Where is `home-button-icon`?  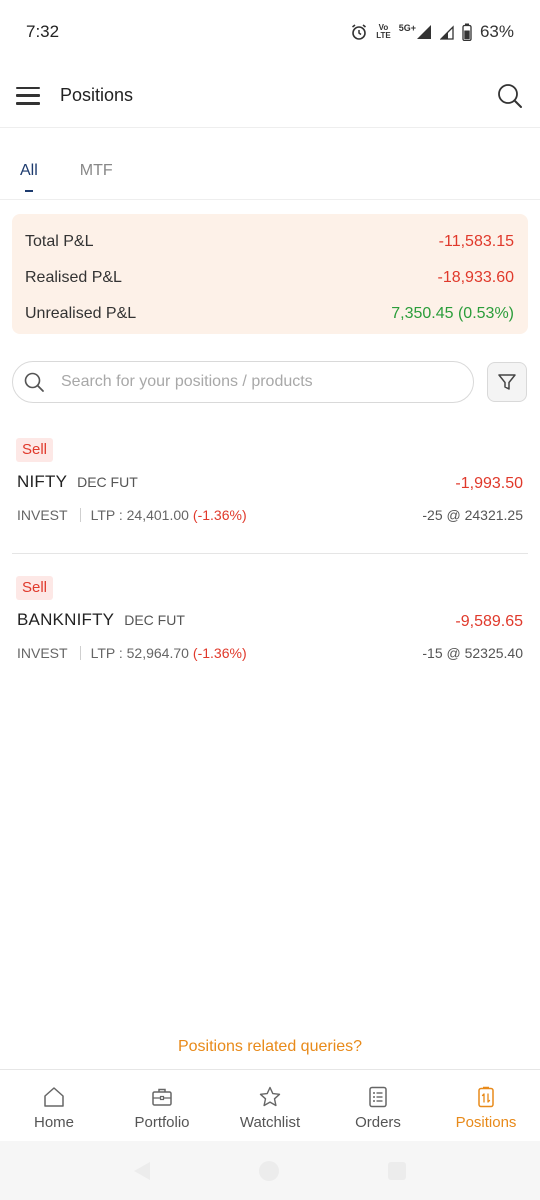
home-button-icon is located at coordinates (268, 1170).